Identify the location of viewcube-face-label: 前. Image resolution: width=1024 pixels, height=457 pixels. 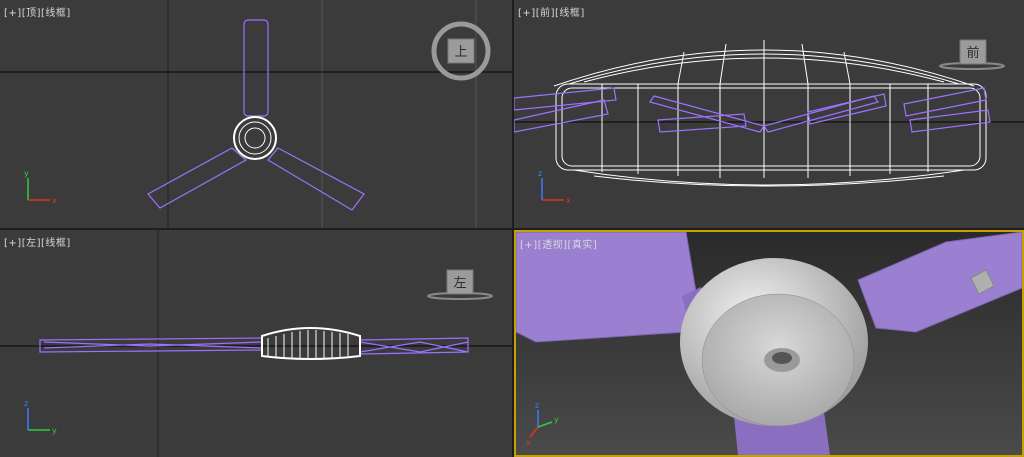
(972, 53).